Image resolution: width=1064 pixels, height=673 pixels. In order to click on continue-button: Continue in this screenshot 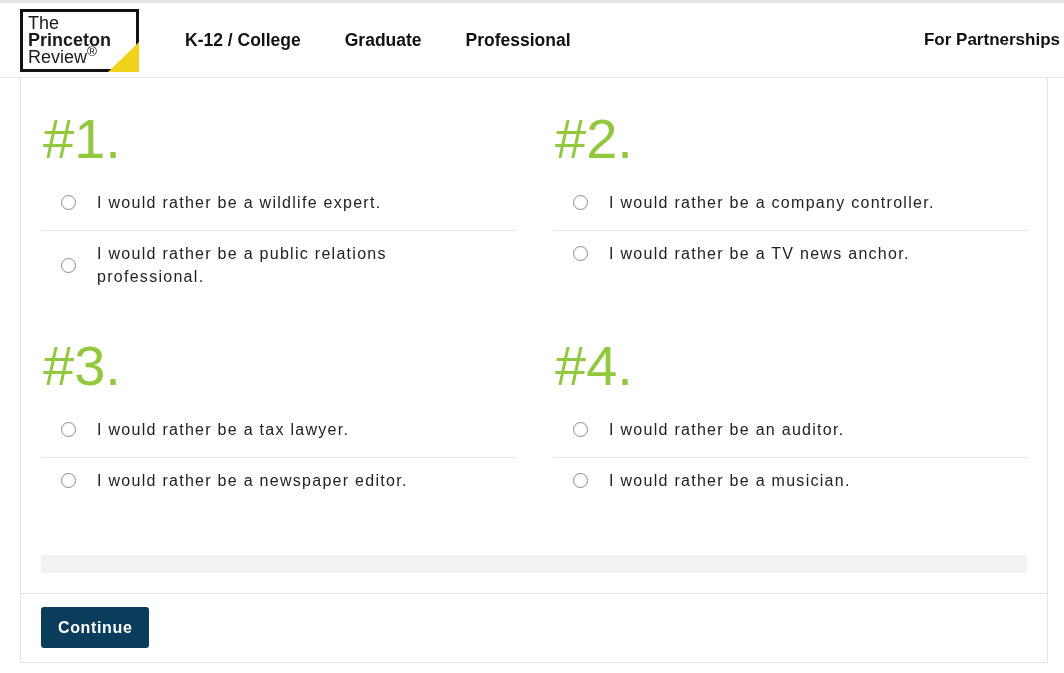, I will do `click(95, 627)`.